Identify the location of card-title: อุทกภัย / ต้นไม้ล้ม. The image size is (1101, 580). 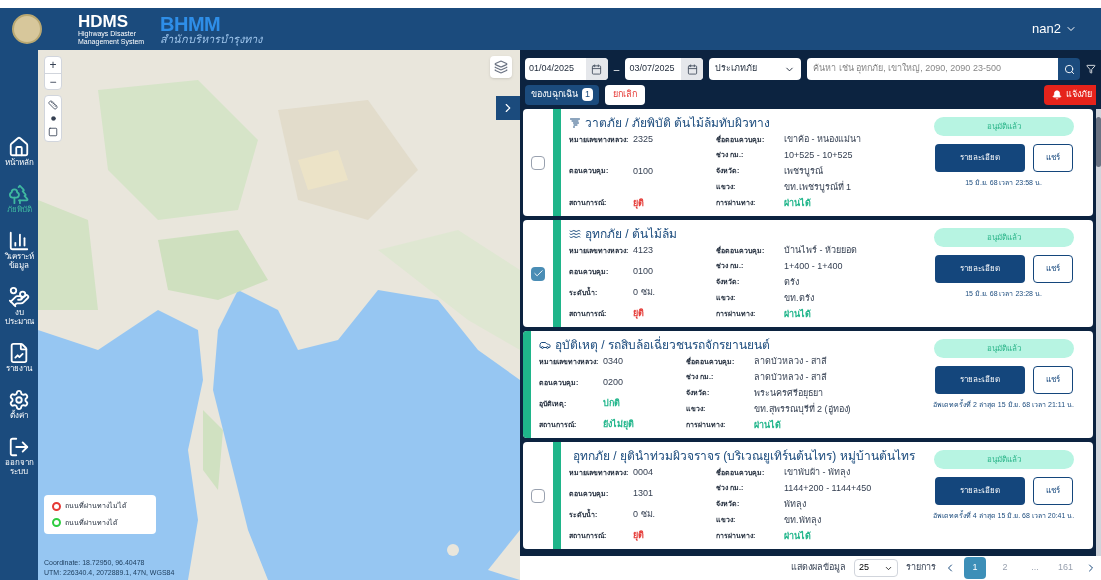
(631, 234).